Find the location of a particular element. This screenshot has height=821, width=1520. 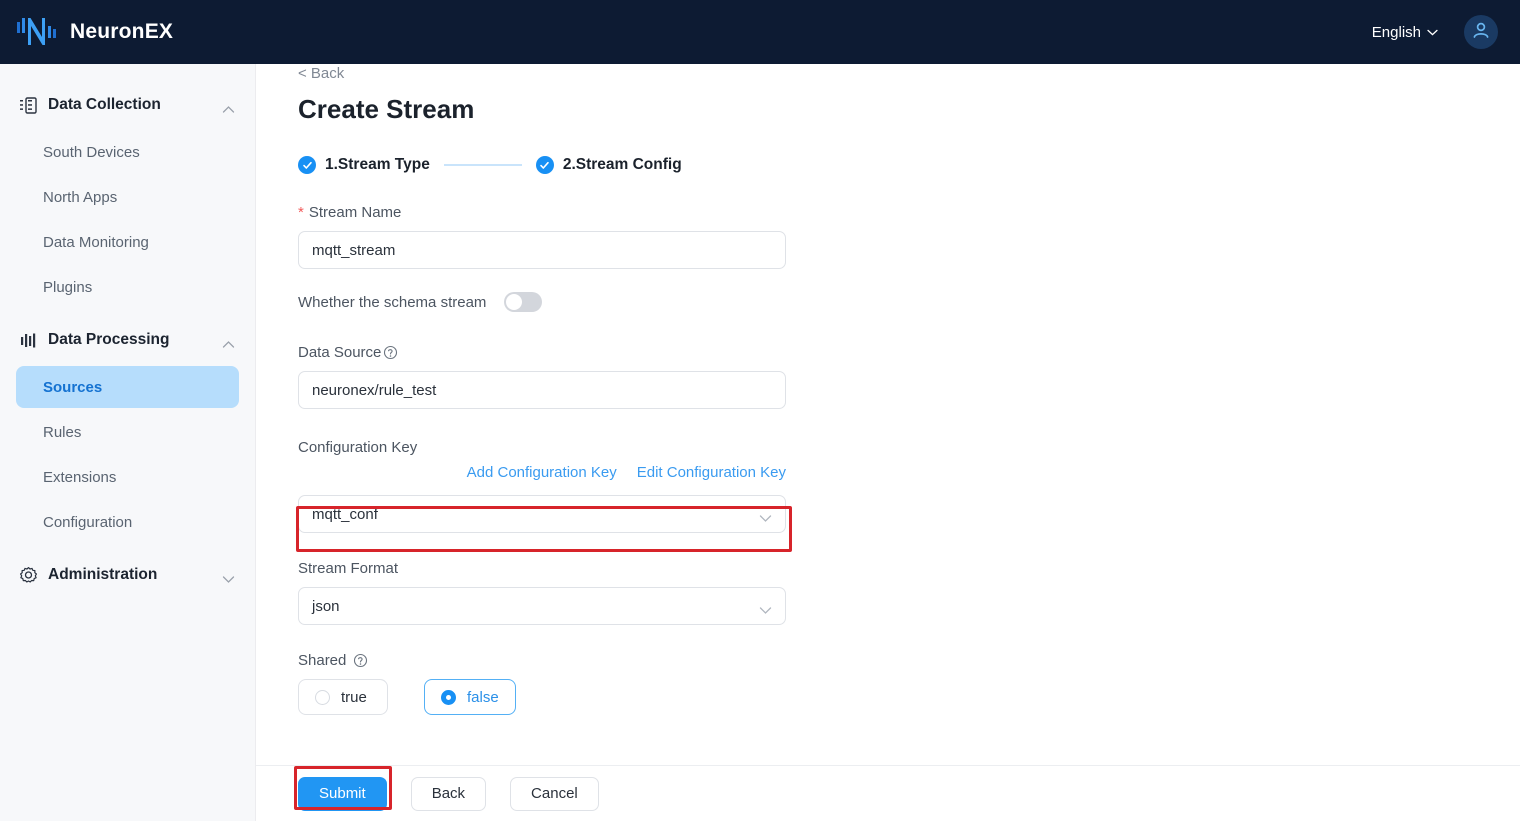

step-label: 2.Stream Config is located at coordinates (622, 164).